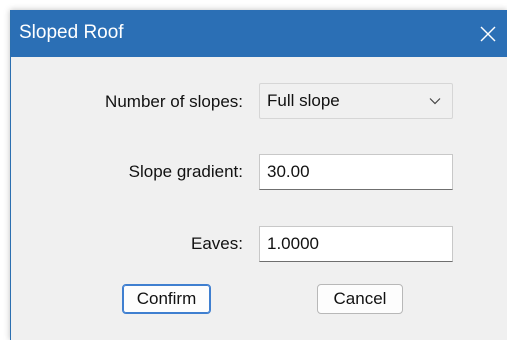 The height and width of the screenshot is (340, 507). Describe the element at coordinates (166, 299) in the screenshot. I see `confirm-button: Confirm` at that location.